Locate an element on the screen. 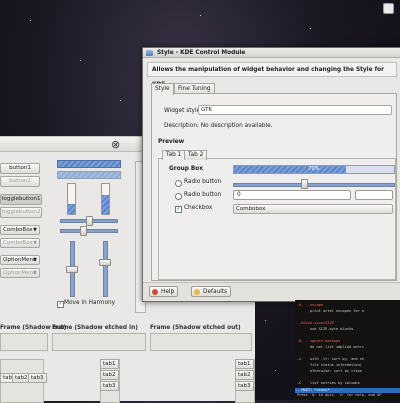 The height and width of the screenshot is (403, 400). optionmenu-2: OptionMenu ▼ is located at coordinates (20, 273).